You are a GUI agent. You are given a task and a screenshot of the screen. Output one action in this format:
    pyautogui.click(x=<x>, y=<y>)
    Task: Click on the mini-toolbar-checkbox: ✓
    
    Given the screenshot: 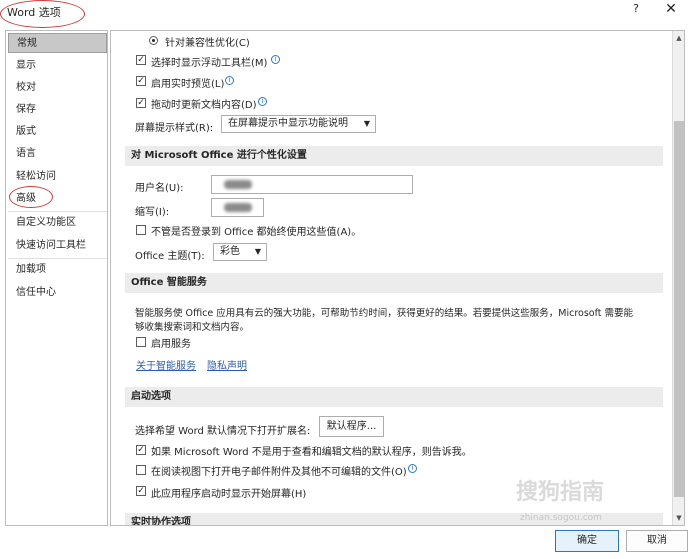 What is the action you would take?
    pyautogui.click(x=141, y=60)
    